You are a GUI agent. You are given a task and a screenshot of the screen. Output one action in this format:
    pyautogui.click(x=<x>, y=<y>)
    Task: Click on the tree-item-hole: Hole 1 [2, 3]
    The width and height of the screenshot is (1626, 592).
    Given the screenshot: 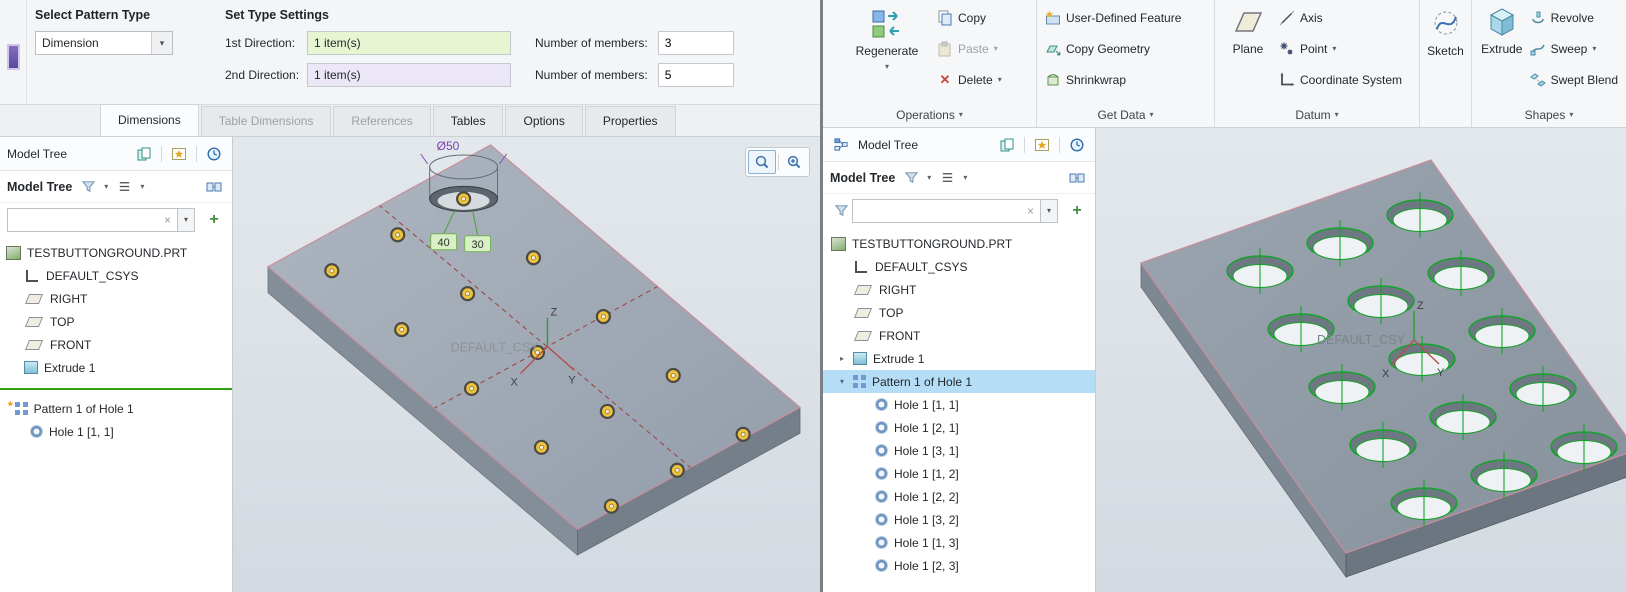 What is the action you would take?
    pyautogui.click(x=959, y=565)
    